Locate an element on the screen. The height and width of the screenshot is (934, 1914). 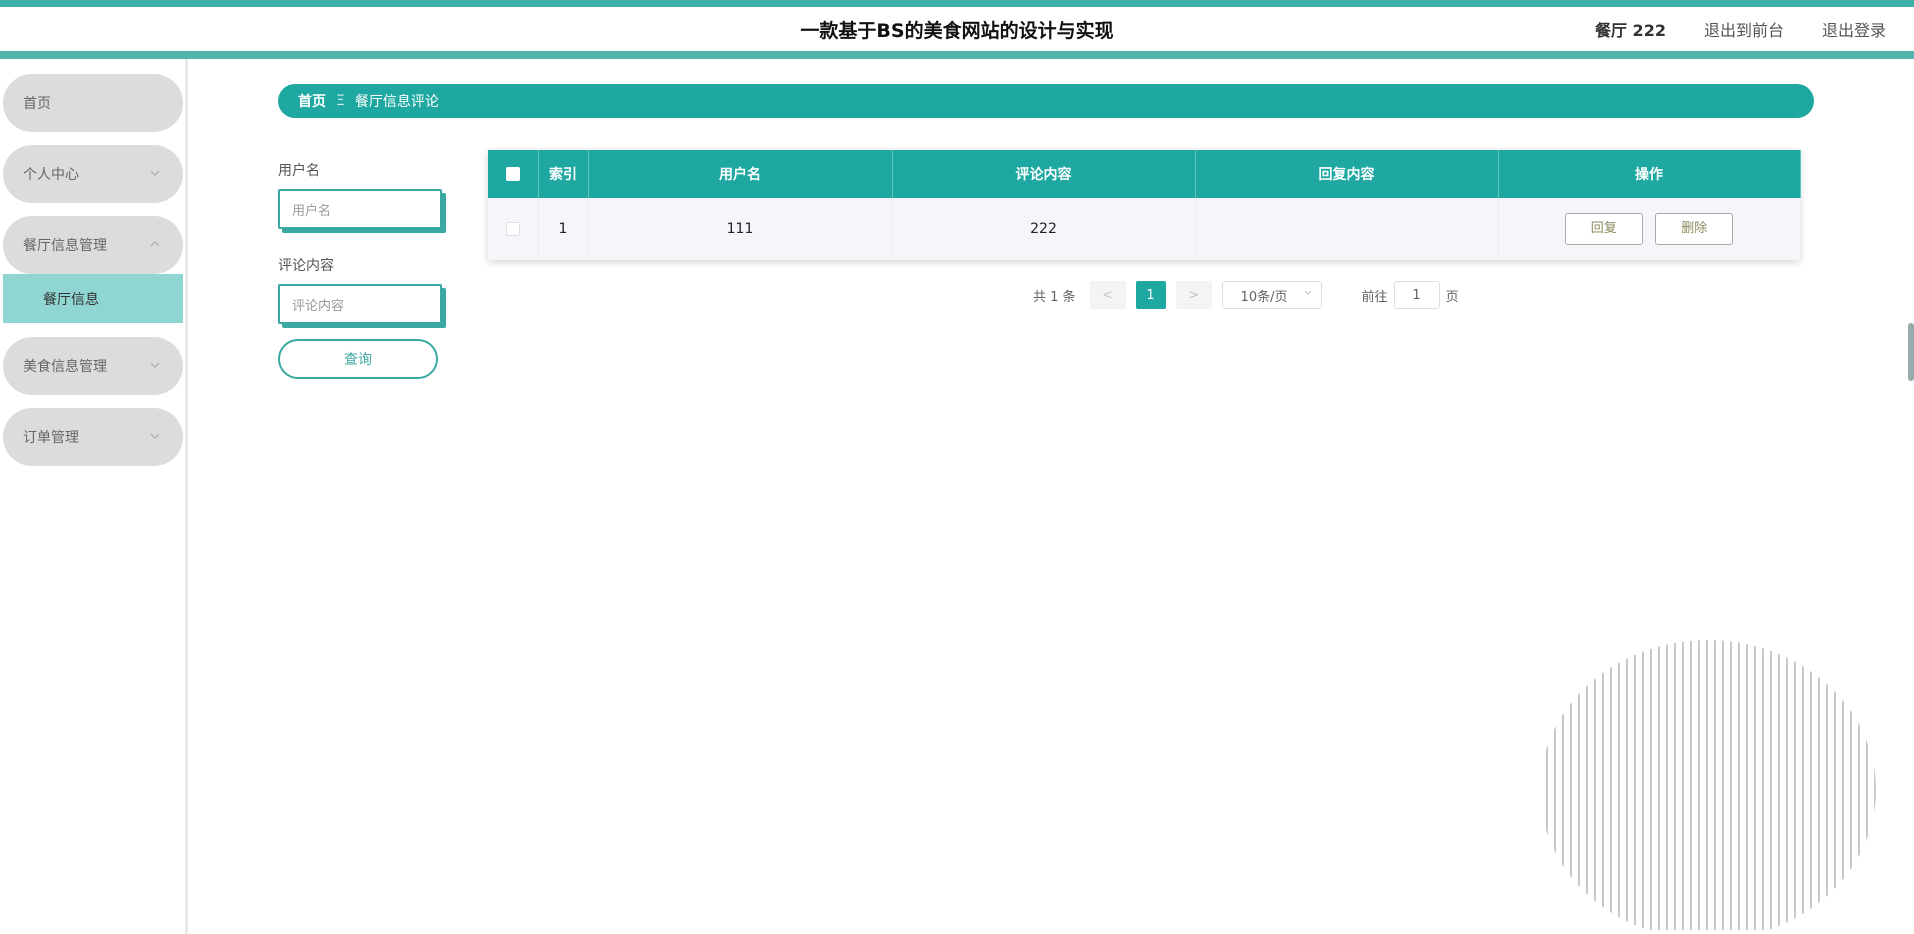
sidebar-item-personal-center: 个人中心 is located at coordinates (93, 174).